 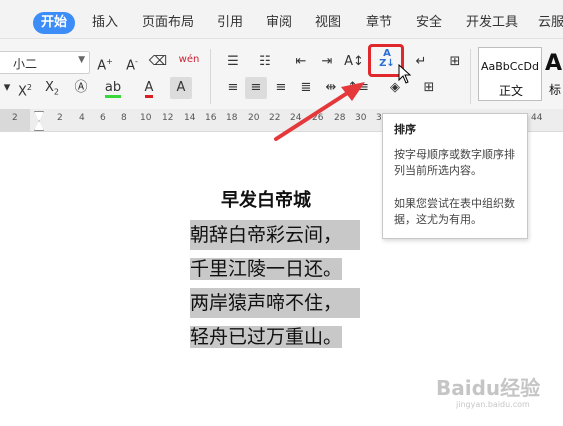 I want to click on watermark-brand: Baidu经验, so click(x=488, y=388).